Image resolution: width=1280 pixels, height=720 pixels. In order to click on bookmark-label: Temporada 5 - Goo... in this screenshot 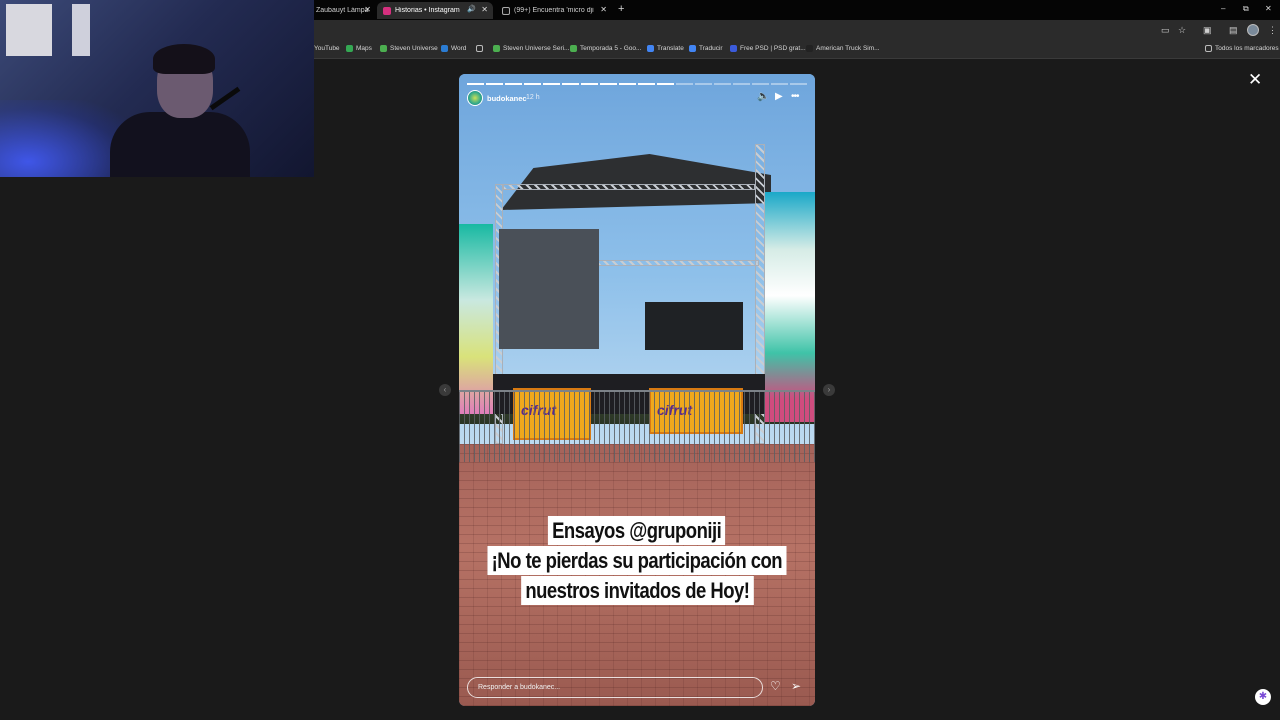, I will do `click(611, 48)`.